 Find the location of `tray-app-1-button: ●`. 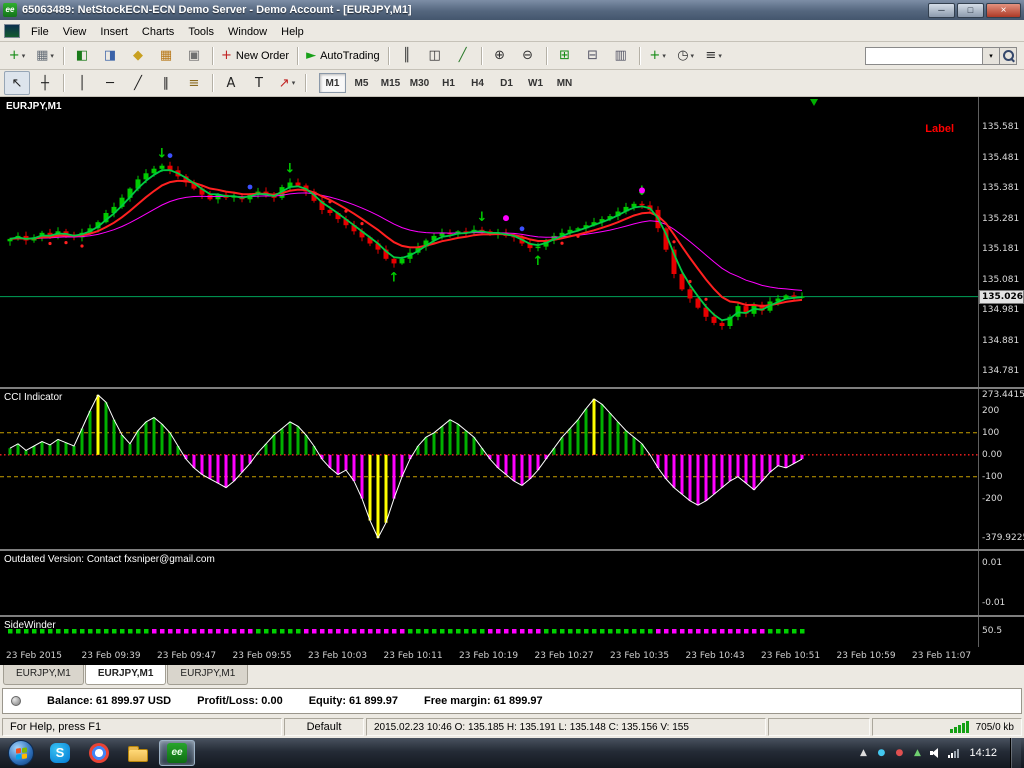

tray-app-1-button: ● is located at coordinates (881, 753).